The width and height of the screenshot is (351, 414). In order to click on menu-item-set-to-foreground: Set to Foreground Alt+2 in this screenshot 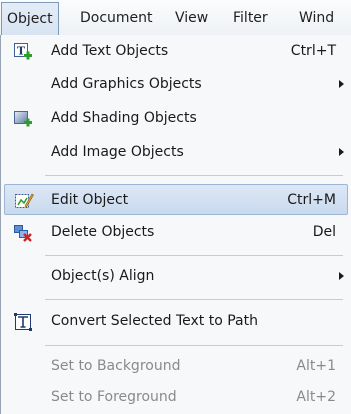, I will do `click(176, 397)`.